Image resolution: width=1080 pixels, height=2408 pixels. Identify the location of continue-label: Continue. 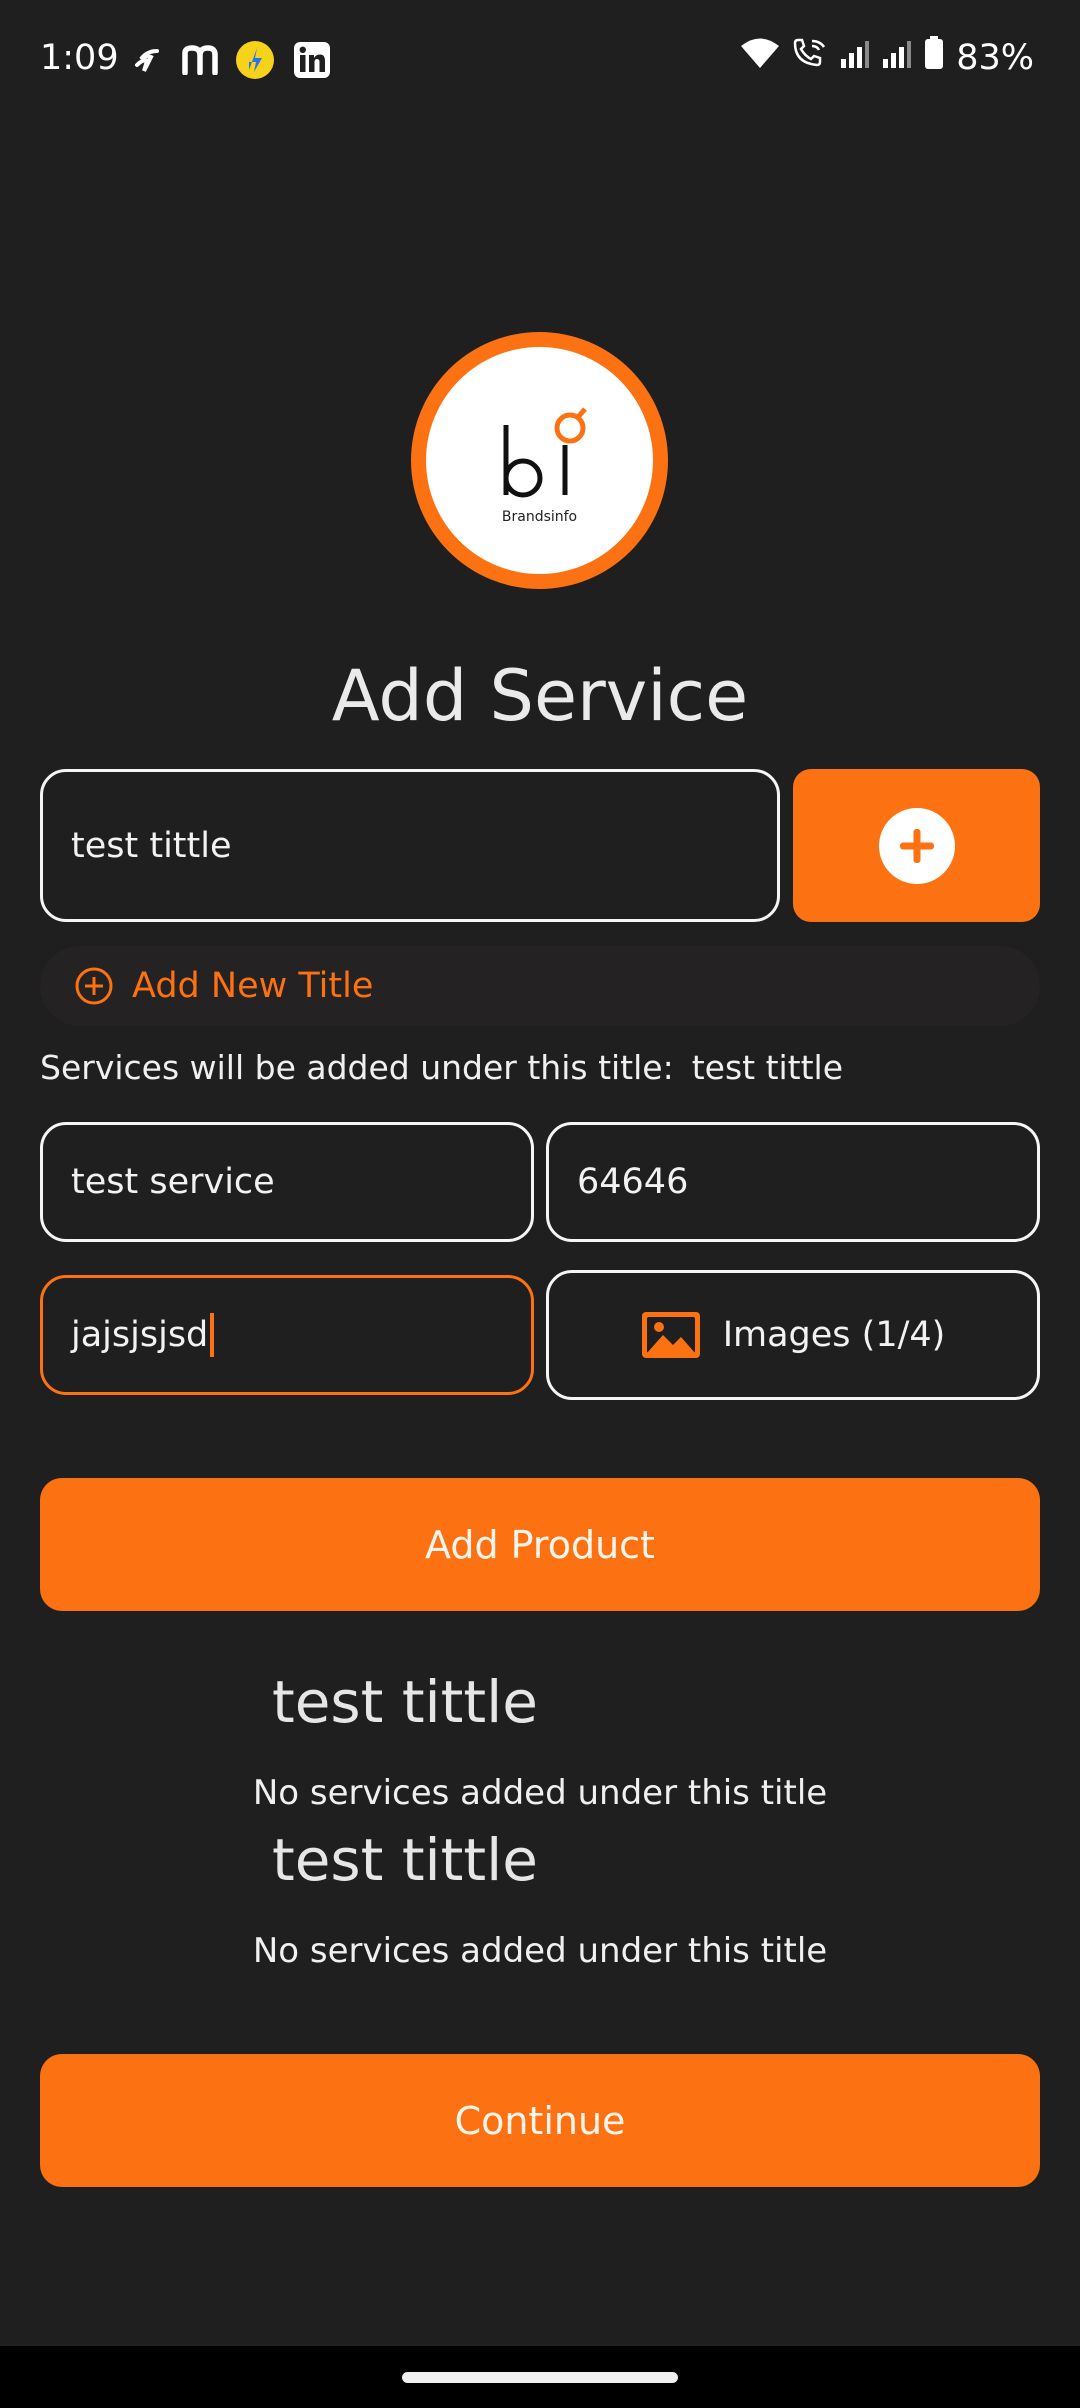
(540, 2120).